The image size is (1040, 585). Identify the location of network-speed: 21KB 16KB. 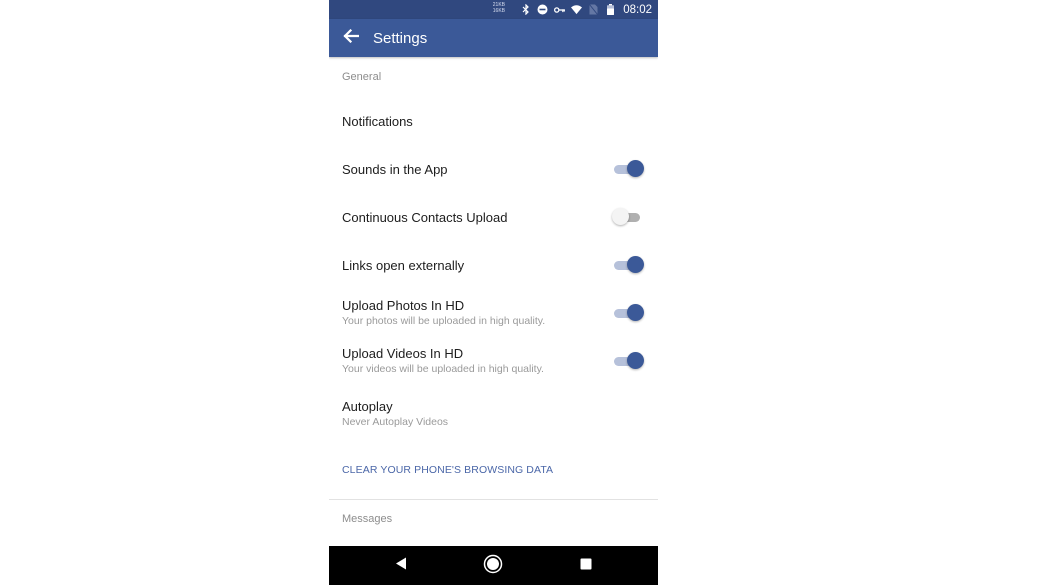
(496, 8).